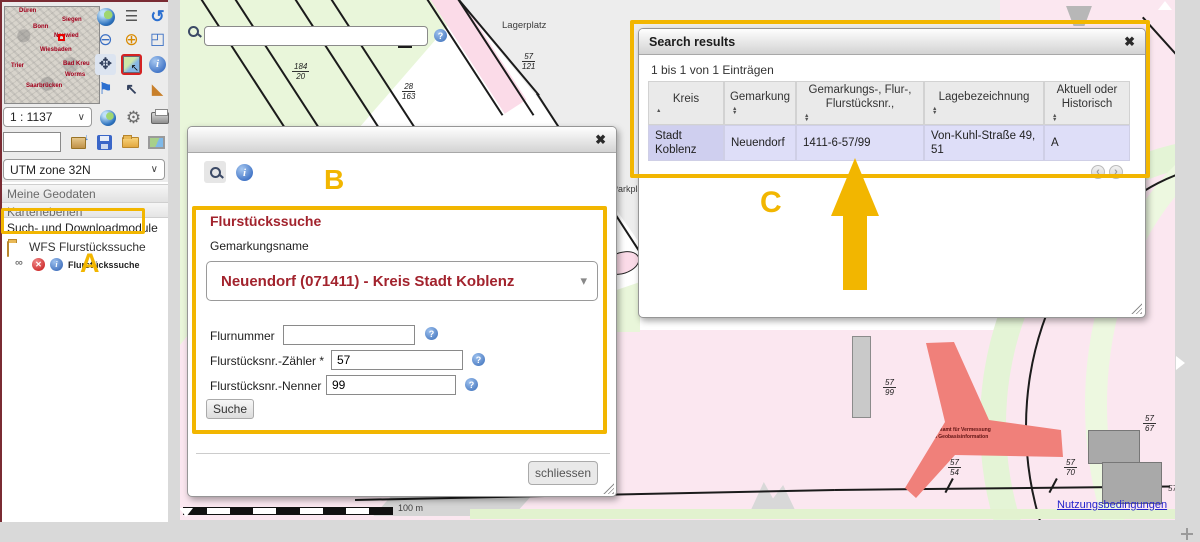  What do you see at coordinates (131, 89) in the screenshot?
I see `select-features-icon: ↖` at bounding box center [131, 89].